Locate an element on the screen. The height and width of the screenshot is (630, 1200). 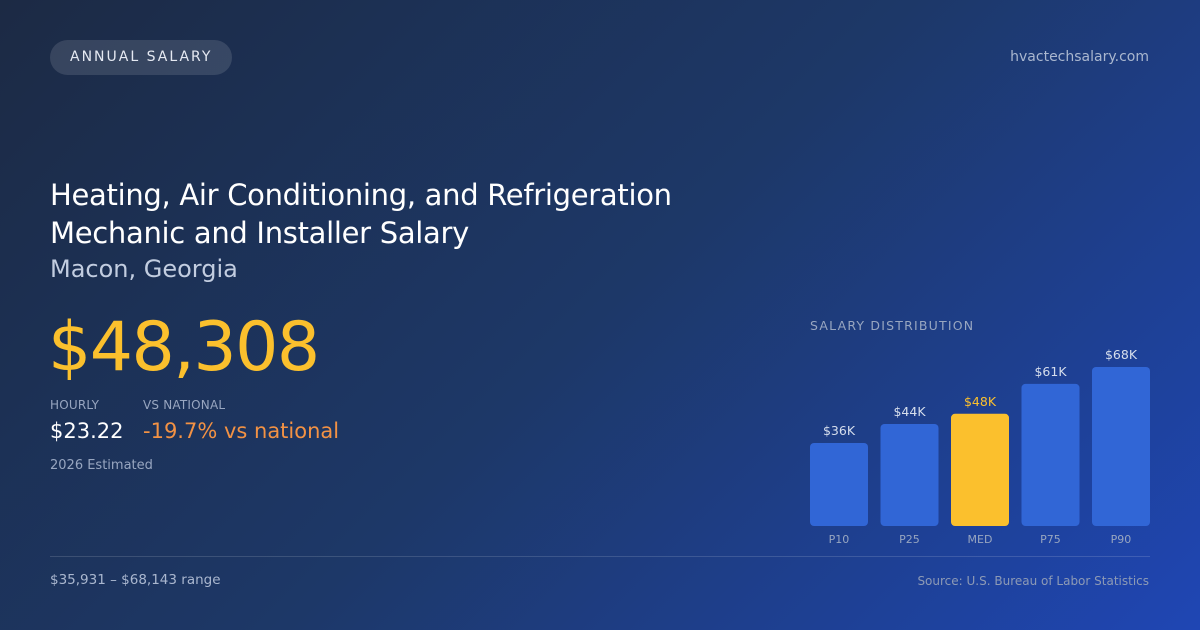
estimate-note: 2026 Estimated is located at coordinates (101, 465).